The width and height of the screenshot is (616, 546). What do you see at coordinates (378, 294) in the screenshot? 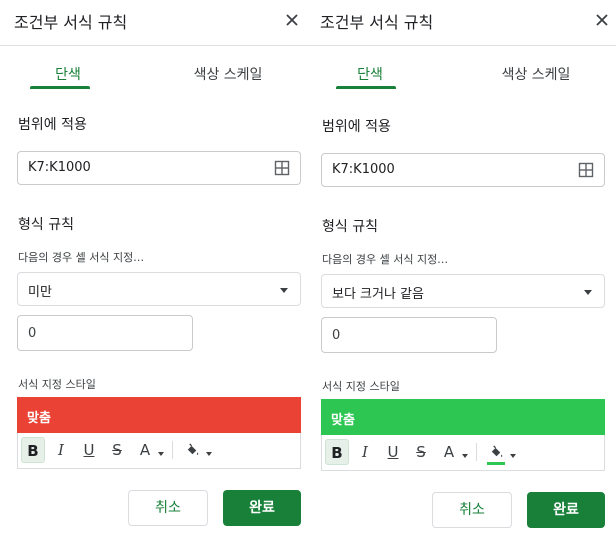
I see `condition-value: 보다 크거나 같음` at bounding box center [378, 294].